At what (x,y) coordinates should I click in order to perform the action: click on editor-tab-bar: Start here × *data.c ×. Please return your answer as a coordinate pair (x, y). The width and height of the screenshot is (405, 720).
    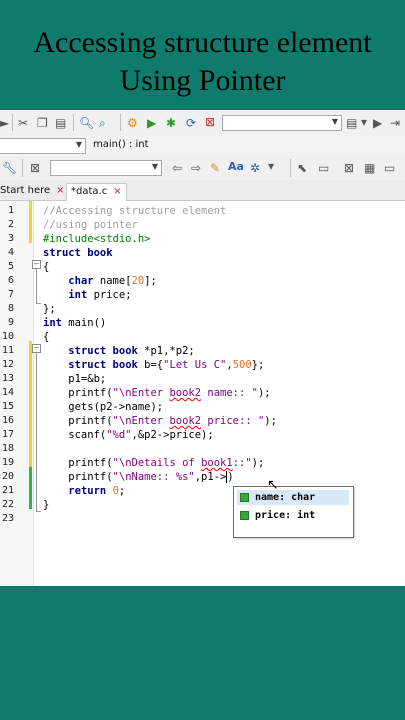
    Looking at the image, I should click on (202, 190).